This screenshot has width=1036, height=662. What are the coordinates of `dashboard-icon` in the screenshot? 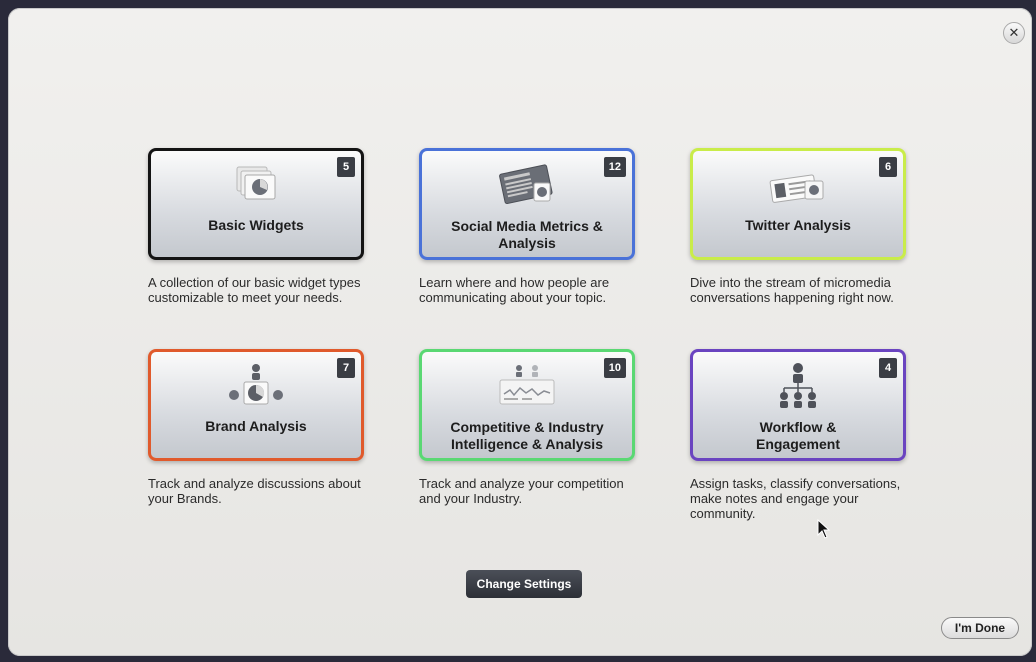 It's located at (527, 385).